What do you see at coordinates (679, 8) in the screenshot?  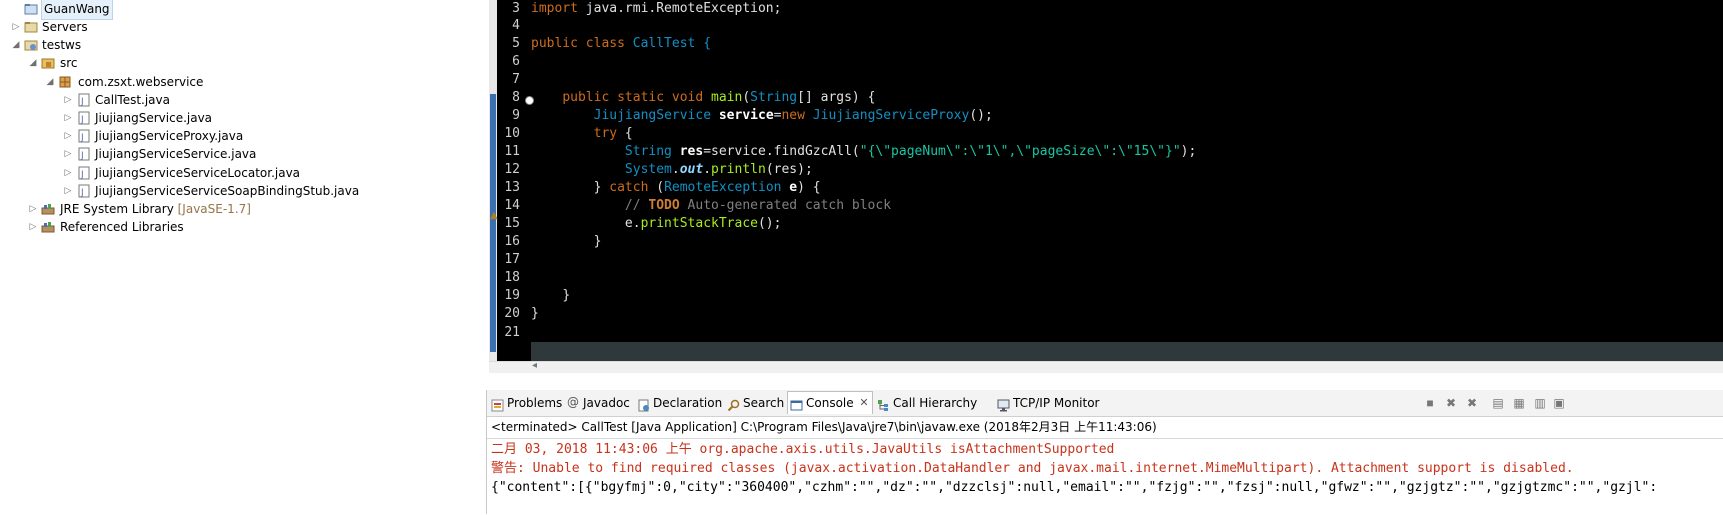 I see `token: java.rmi.RemoteException;` at bounding box center [679, 8].